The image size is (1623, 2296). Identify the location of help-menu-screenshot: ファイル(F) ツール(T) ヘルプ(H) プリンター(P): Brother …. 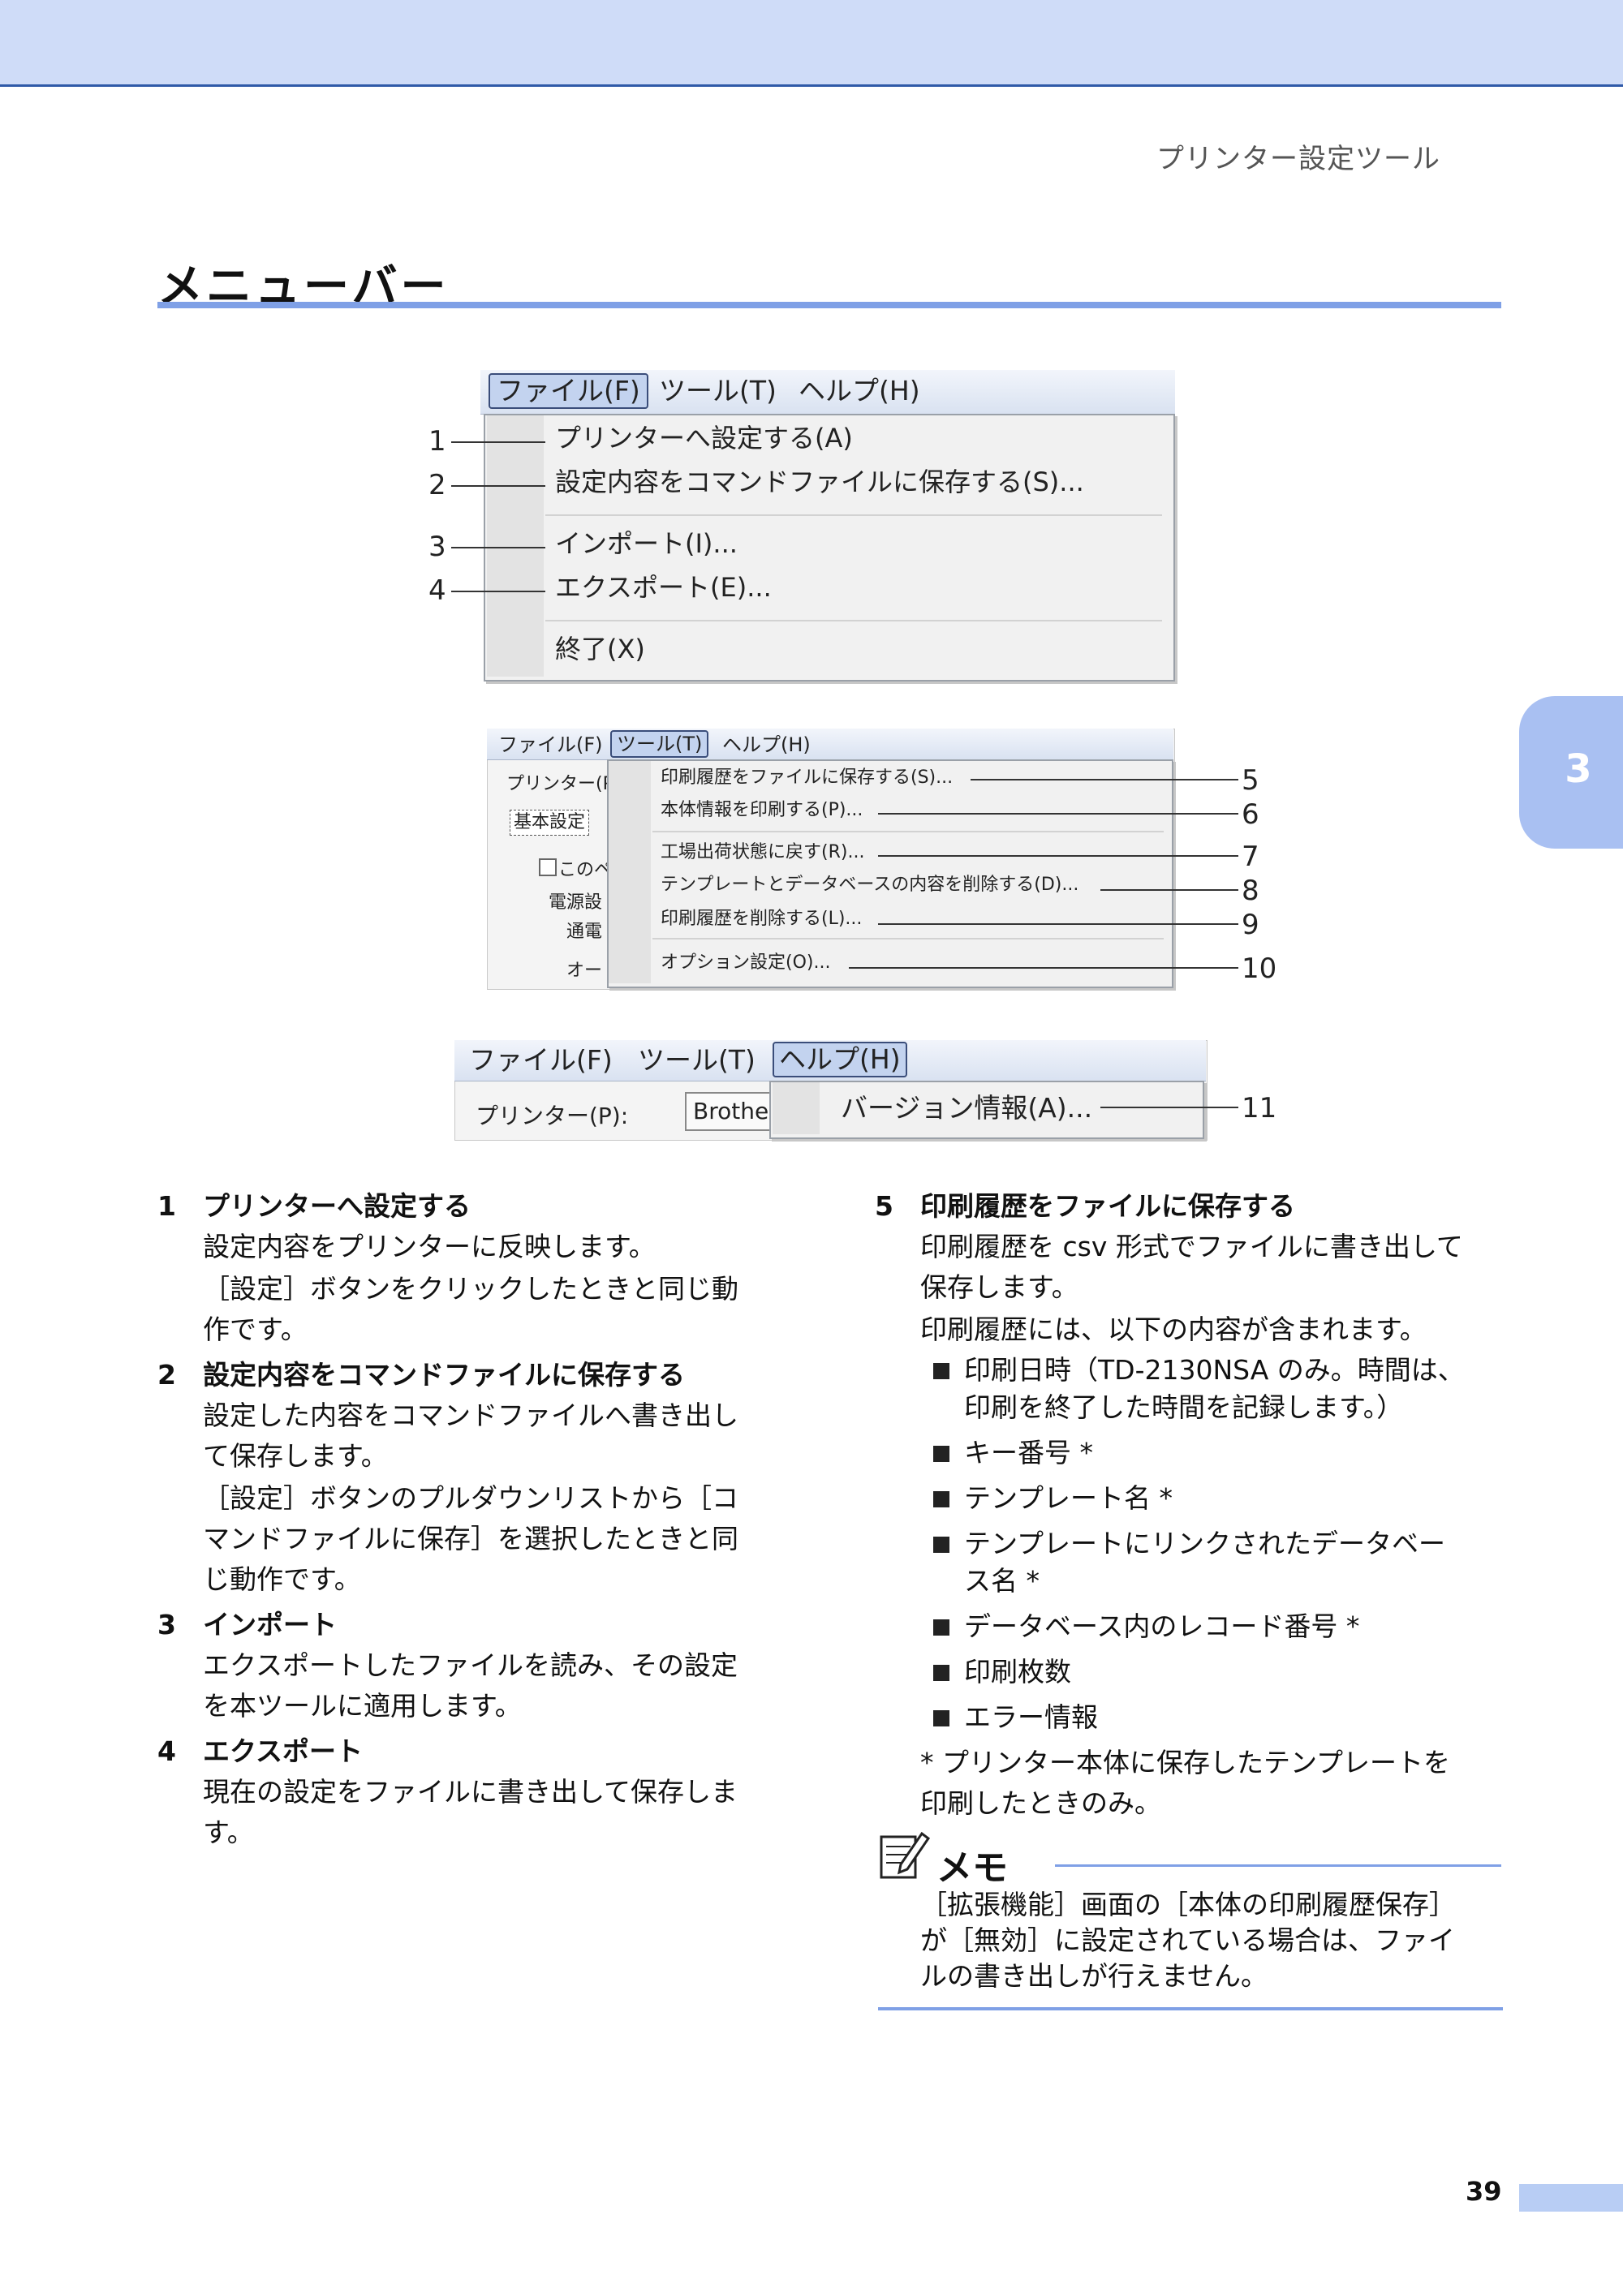
(831, 1090).